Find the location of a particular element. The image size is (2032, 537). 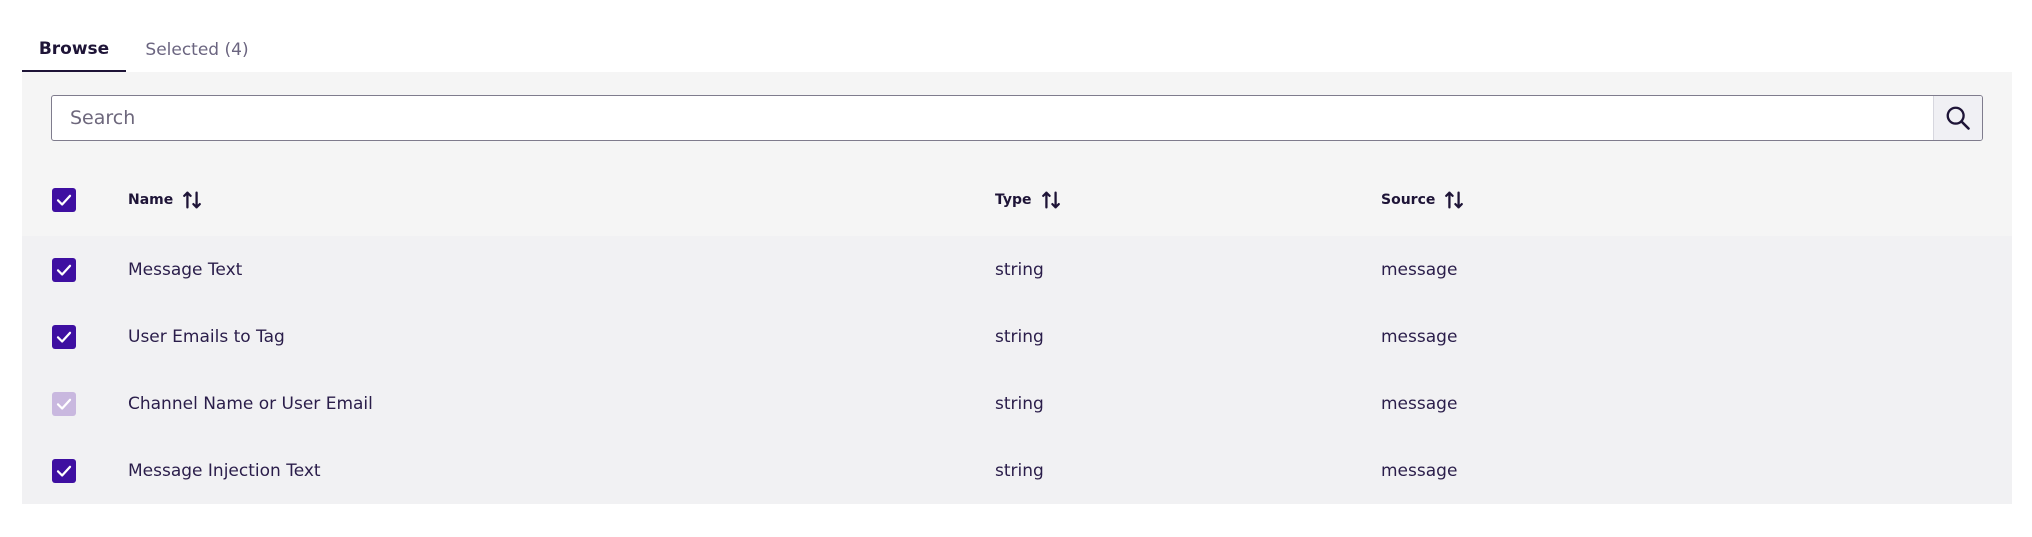

select-all-cell is located at coordinates (64, 199).